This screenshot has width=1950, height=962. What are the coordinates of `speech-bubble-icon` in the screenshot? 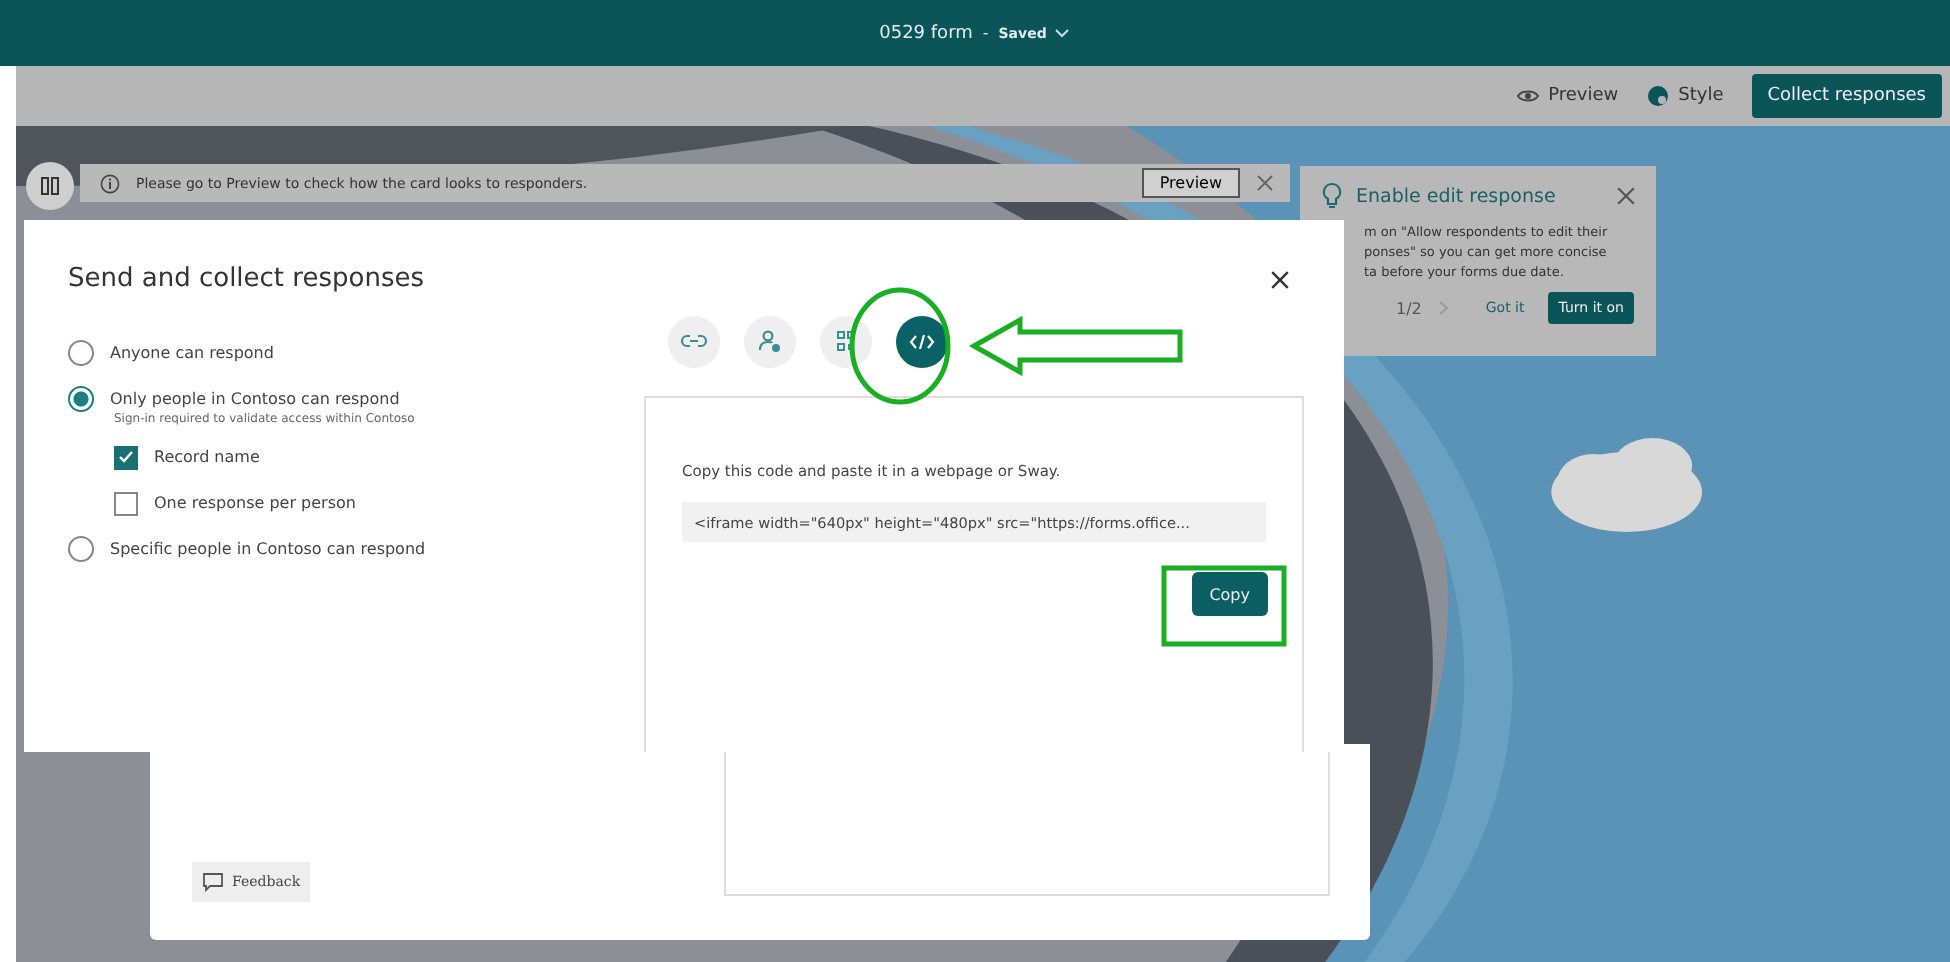 It's located at (213, 882).